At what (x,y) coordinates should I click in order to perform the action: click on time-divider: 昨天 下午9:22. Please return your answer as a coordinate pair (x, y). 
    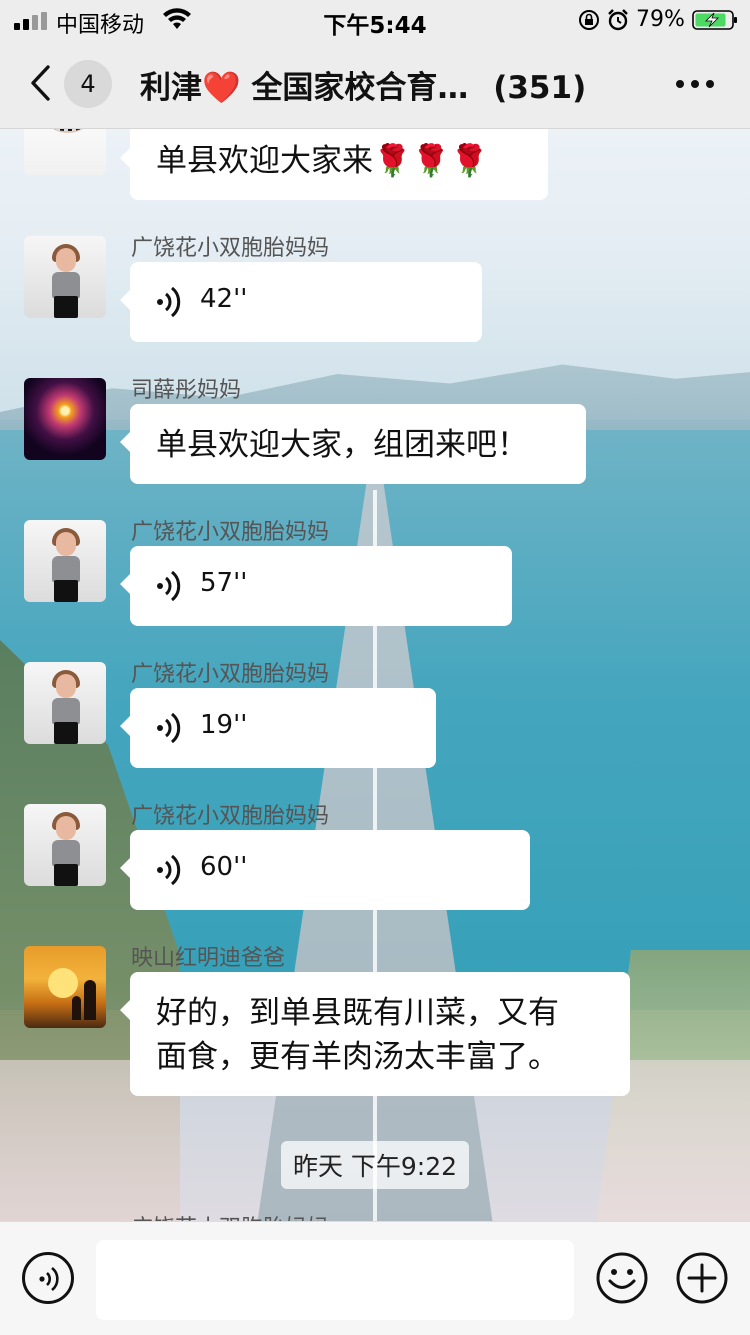
    Looking at the image, I should click on (375, 1165).